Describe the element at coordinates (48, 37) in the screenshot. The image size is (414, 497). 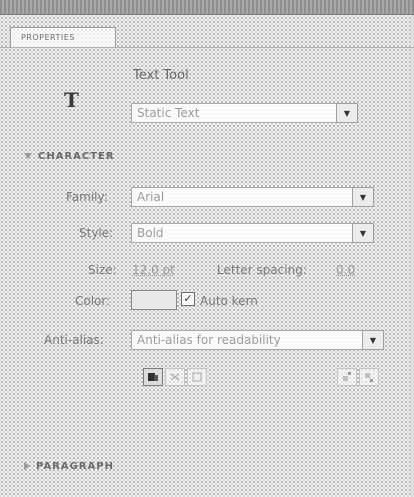
I see `tab-properties-label: PROPERTIES` at that location.